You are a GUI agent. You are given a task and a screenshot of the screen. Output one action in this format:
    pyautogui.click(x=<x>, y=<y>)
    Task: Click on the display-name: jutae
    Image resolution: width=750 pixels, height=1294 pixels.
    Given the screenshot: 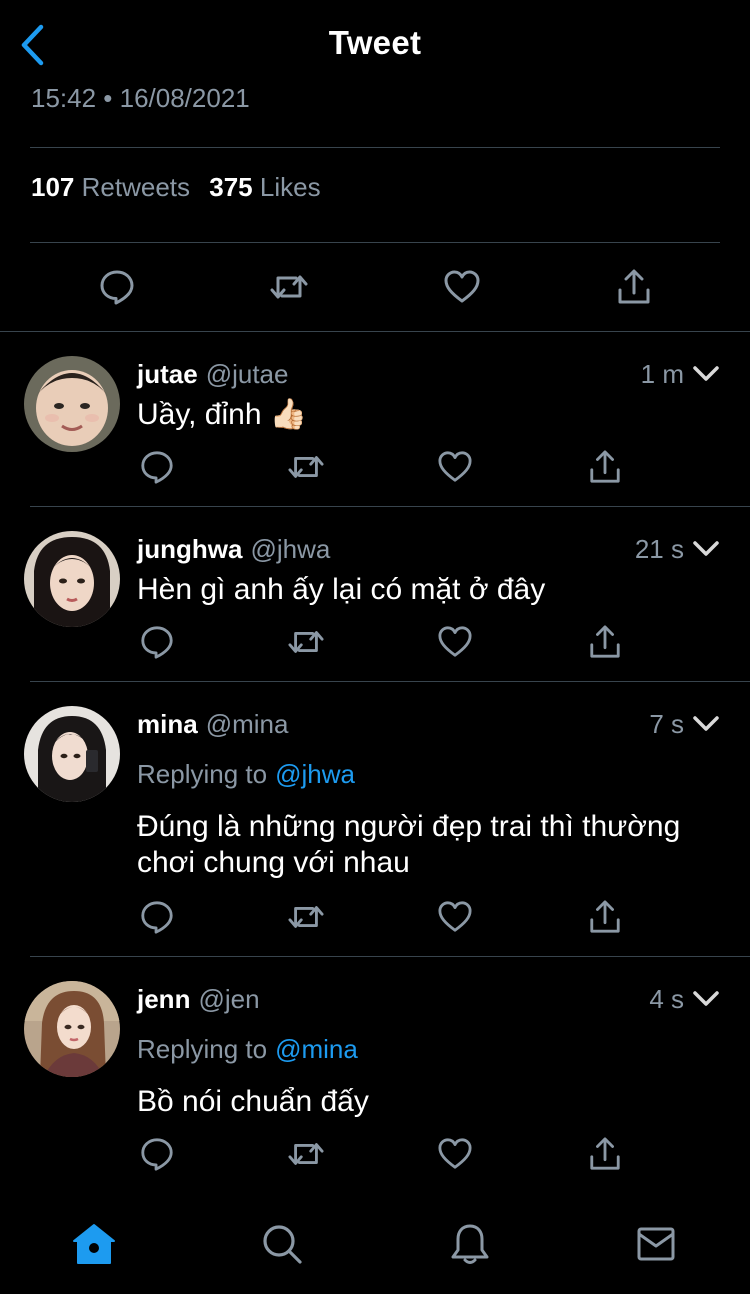 What is the action you would take?
    pyautogui.click(x=167, y=374)
    